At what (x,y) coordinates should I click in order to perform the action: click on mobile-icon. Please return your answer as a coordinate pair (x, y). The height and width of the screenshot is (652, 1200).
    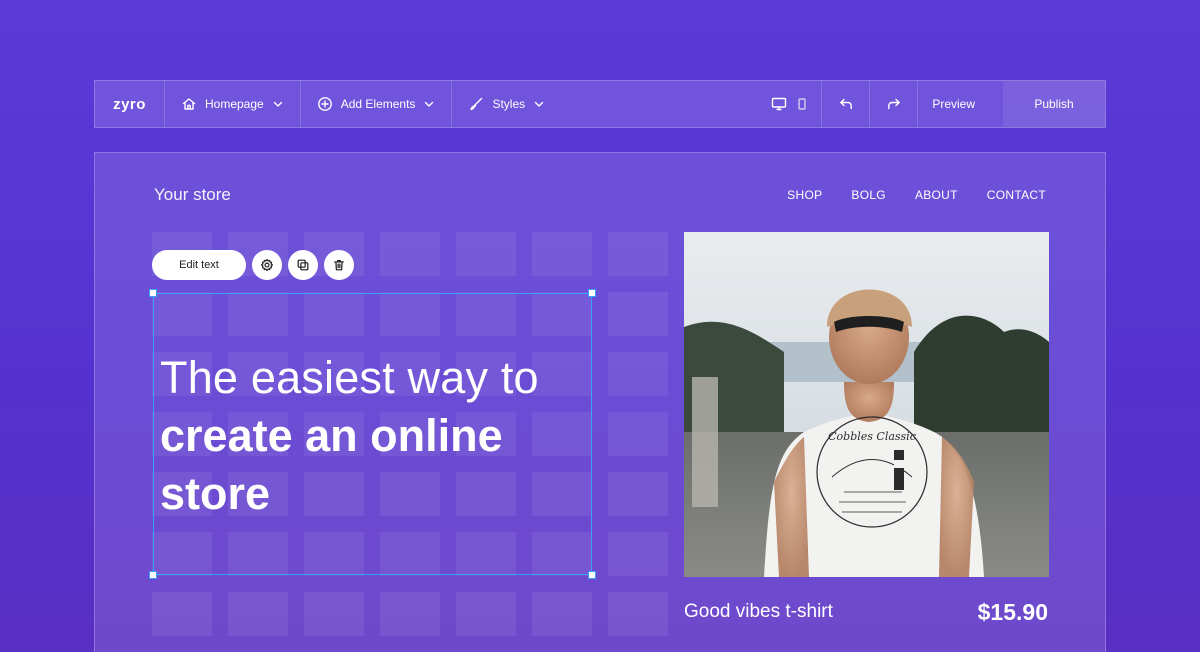
    Looking at the image, I should click on (802, 104).